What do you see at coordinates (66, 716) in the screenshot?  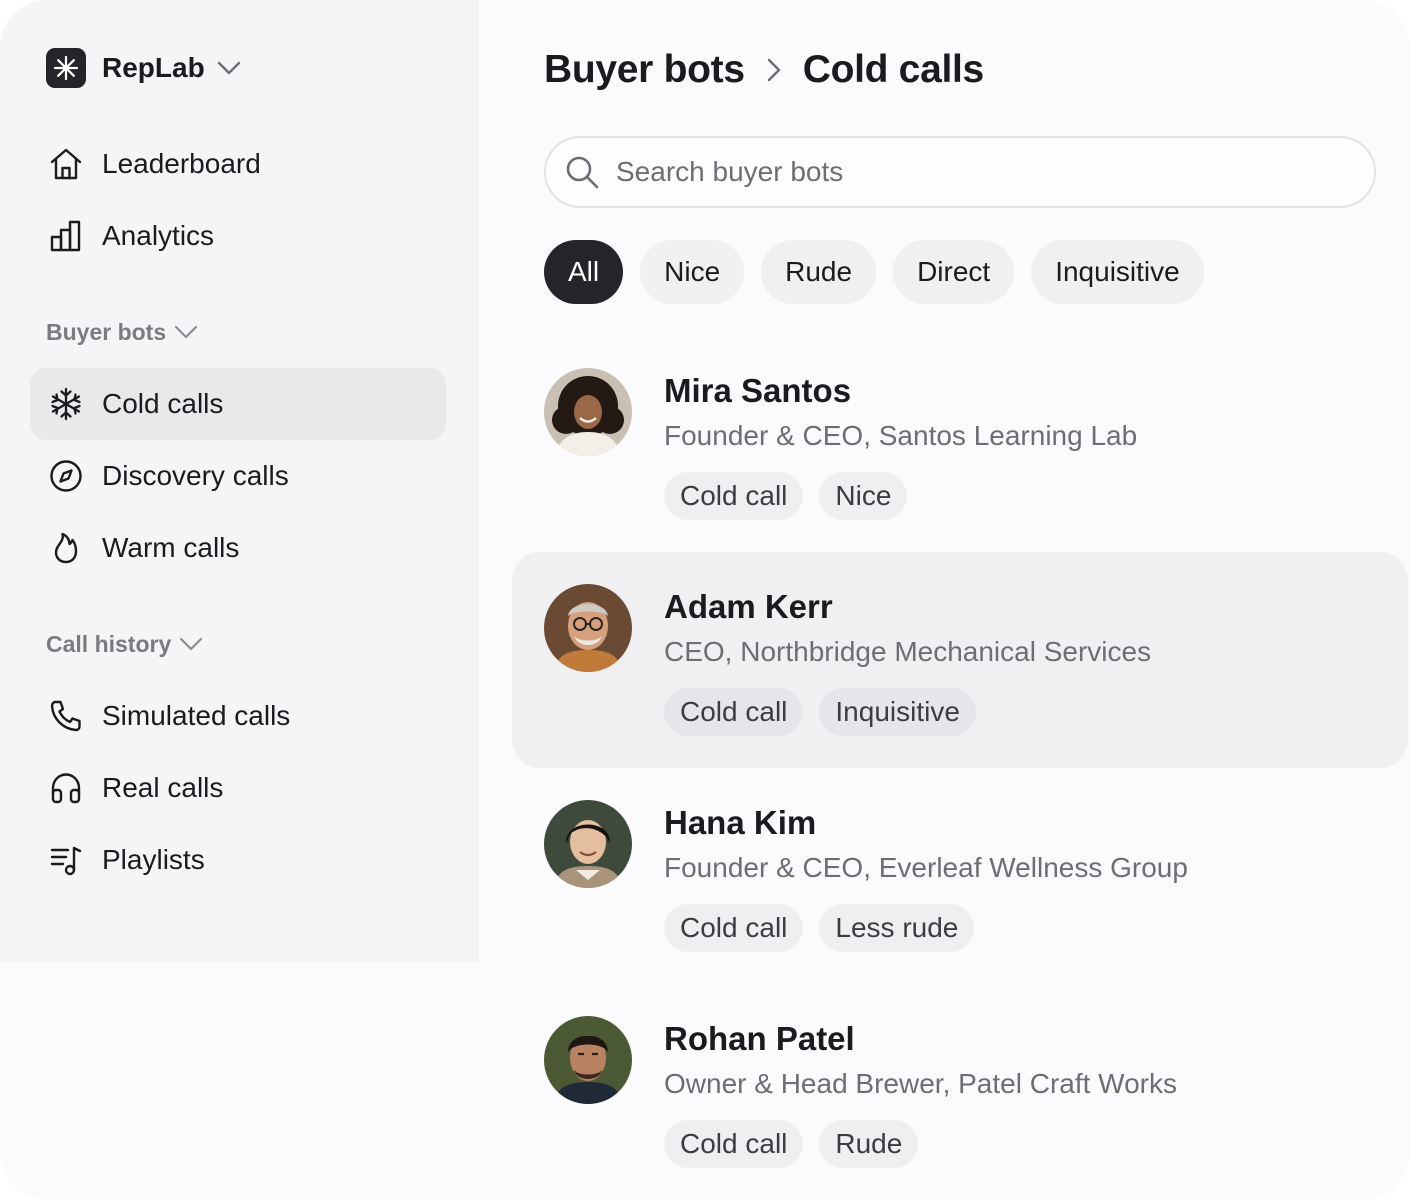 I see `phone-icon` at bounding box center [66, 716].